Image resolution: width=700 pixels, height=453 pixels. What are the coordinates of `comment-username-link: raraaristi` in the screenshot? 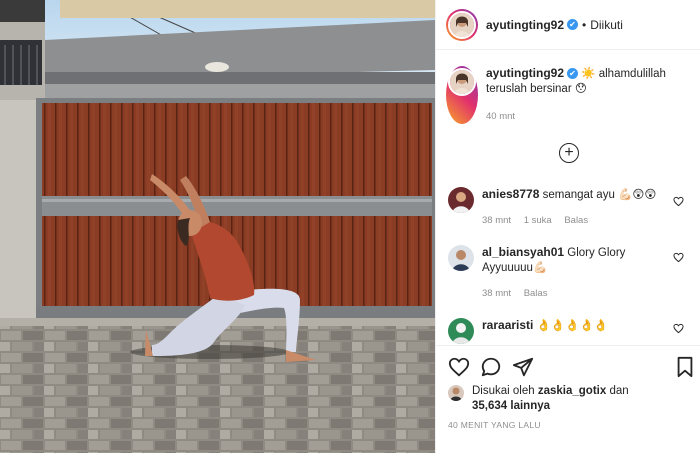 It's located at (507, 325).